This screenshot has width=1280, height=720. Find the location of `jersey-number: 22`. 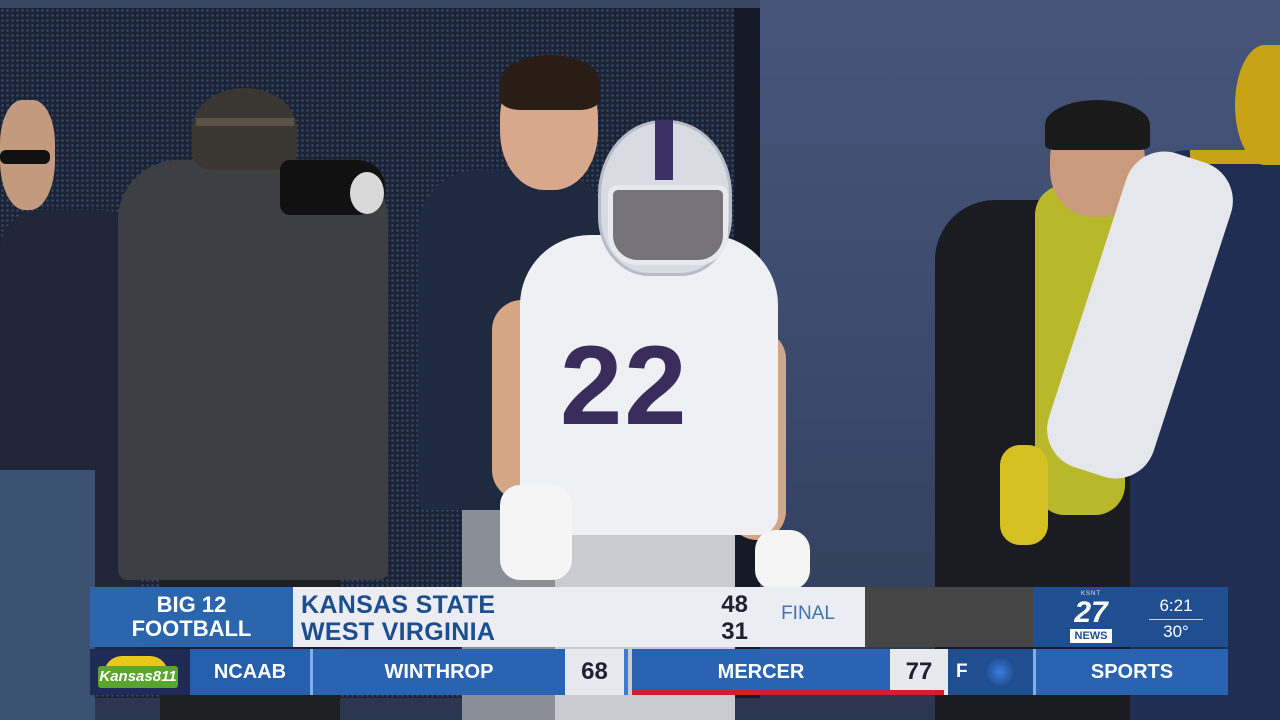

jersey-number: 22 is located at coordinates (624, 385).